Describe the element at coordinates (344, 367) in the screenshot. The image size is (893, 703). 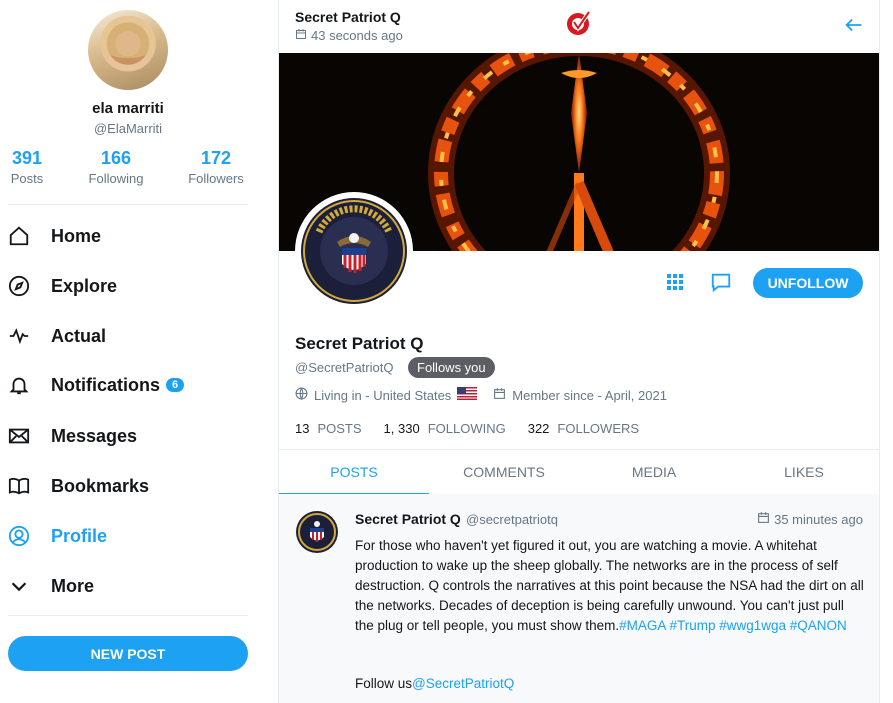
I see `profile-handle: @SecretPatriotQ` at that location.